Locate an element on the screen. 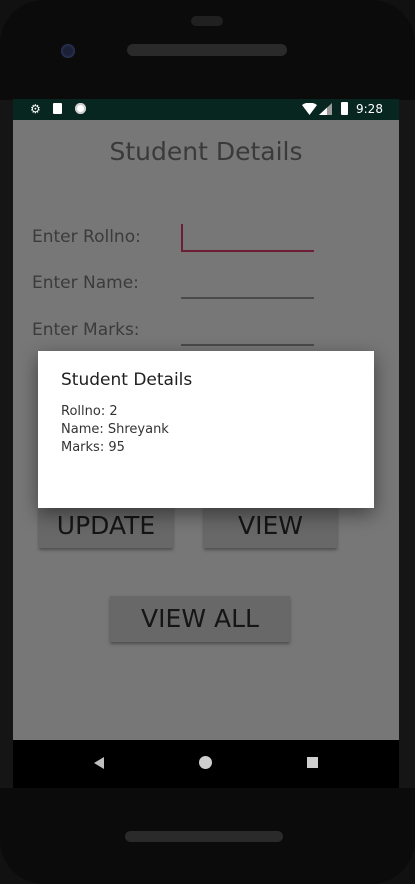  bottom-bezel is located at coordinates (207, 836).